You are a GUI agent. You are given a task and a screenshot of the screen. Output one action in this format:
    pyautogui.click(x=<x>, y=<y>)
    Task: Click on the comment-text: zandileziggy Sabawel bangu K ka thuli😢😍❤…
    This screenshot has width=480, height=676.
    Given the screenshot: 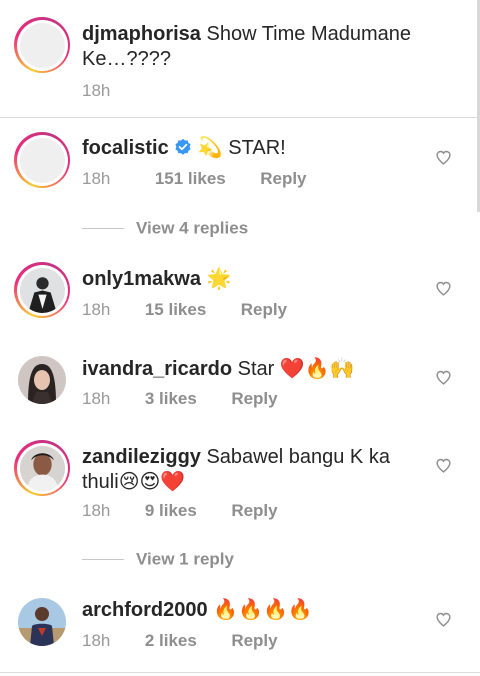 What is the action you would take?
    pyautogui.click(x=247, y=470)
    